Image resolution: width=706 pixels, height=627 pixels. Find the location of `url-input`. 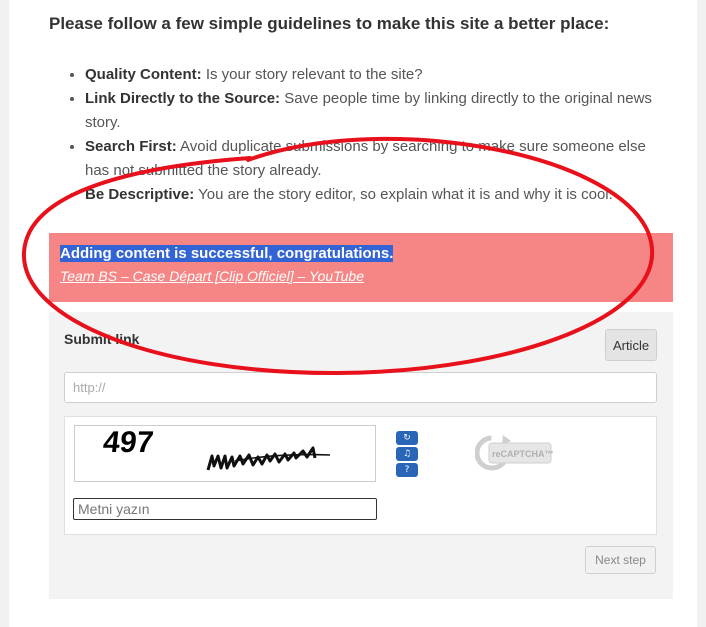

url-input is located at coordinates (360, 387).